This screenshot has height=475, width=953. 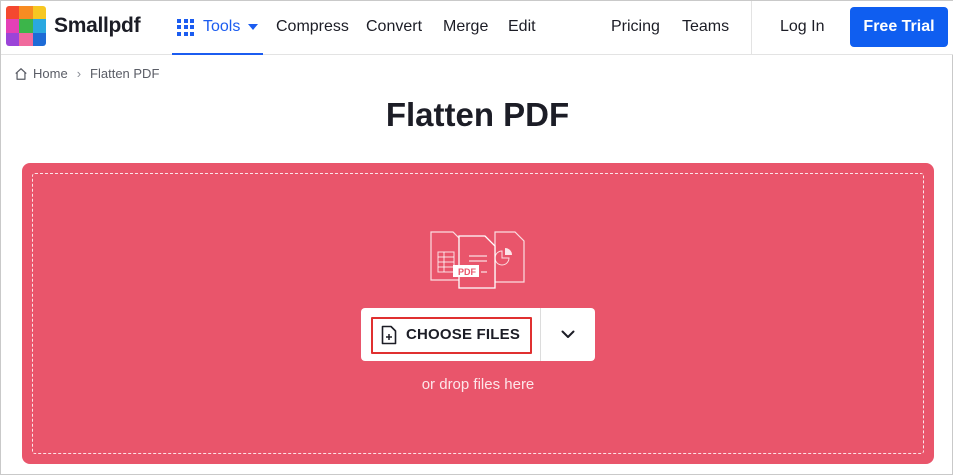 I want to click on nav-link-pricing: Pricing, so click(x=635, y=27).